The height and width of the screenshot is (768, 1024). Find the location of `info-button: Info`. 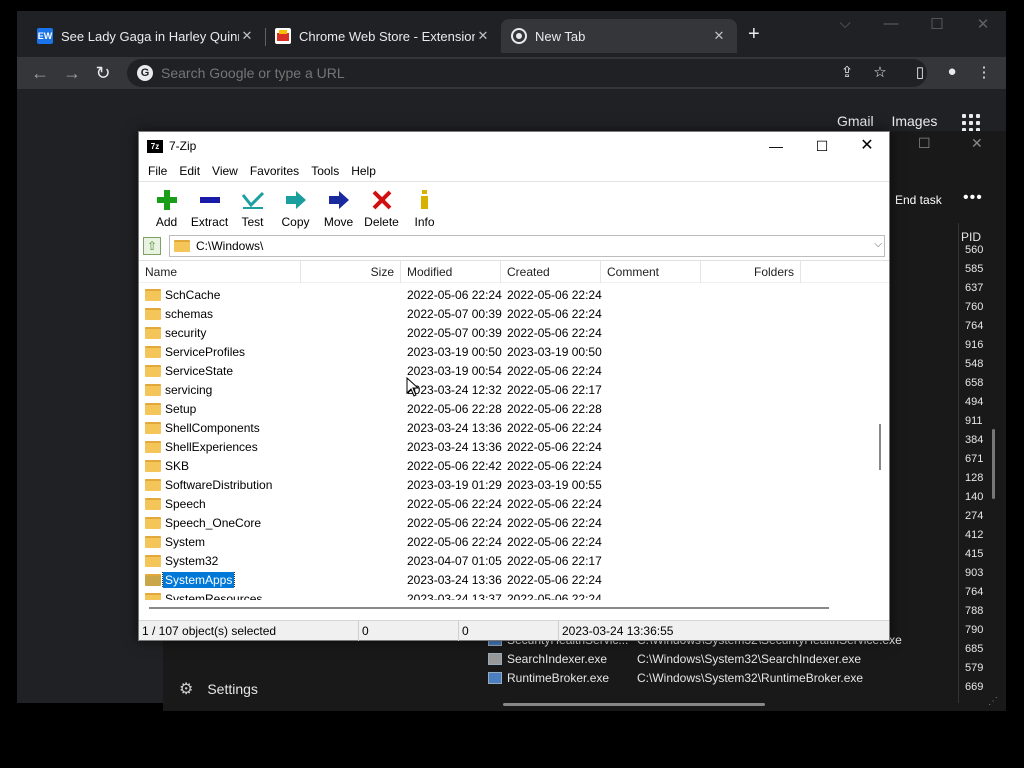

info-button: Info is located at coordinates (424, 207).